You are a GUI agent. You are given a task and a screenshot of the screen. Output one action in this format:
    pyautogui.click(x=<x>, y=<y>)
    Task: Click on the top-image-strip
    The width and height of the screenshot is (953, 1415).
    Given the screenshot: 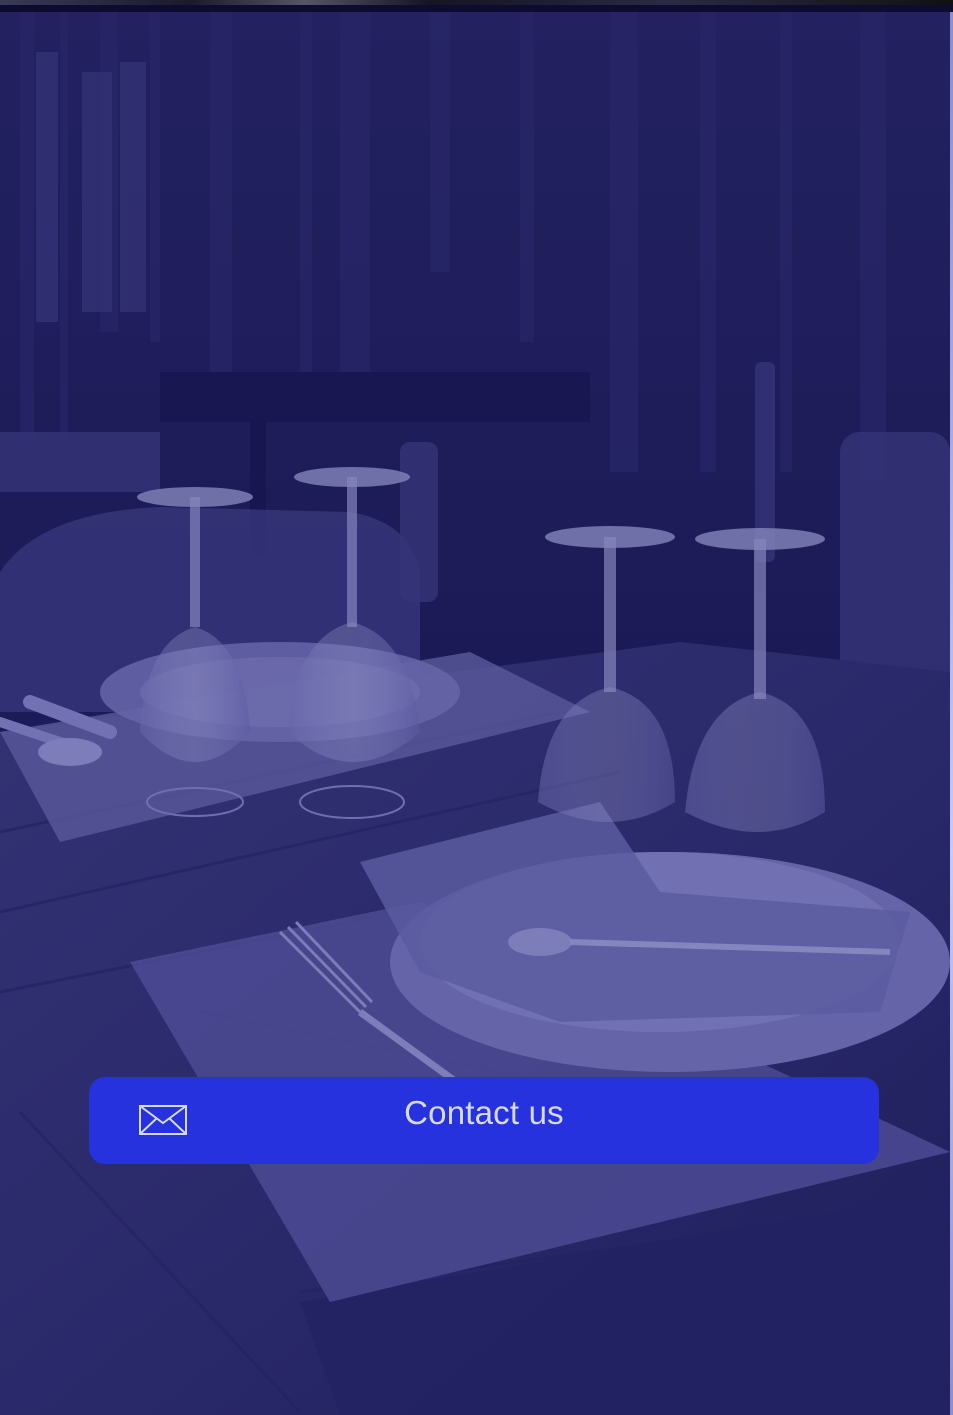 What is the action you would take?
    pyautogui.click(x=476, y=6)
    